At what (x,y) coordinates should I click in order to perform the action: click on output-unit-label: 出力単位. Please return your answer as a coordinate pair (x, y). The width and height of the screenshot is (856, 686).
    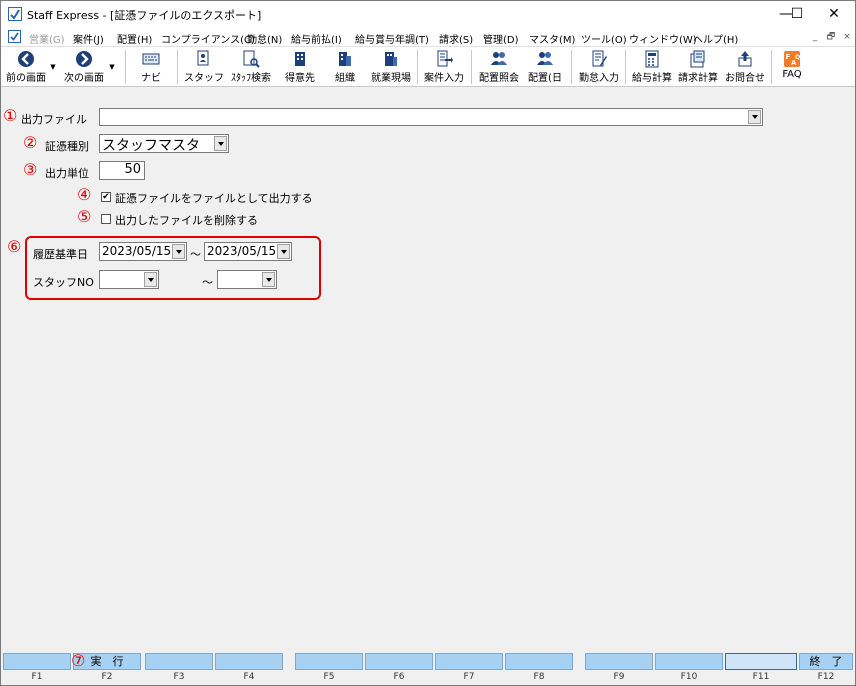
    Looking at the image, I should click on (67, 173).